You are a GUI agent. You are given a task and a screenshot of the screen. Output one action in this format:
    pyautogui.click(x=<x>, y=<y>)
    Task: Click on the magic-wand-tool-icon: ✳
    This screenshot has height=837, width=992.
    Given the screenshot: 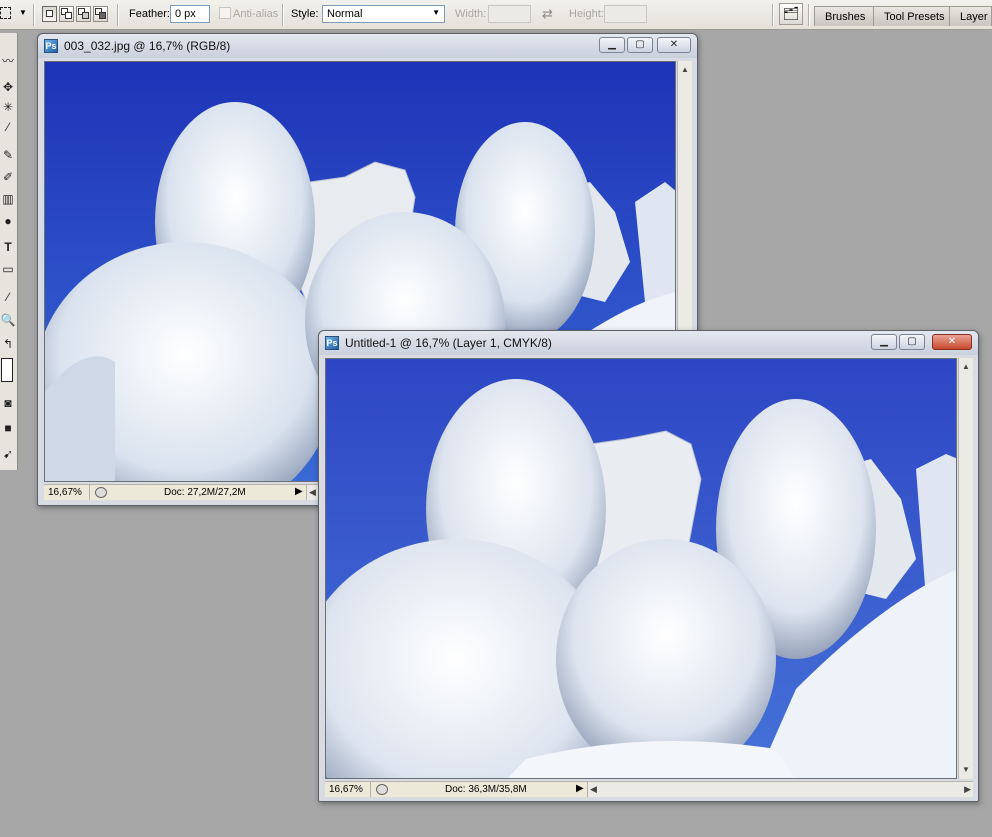 What is the action you would take?
    pyautogui.click(x=8, y=107)
    